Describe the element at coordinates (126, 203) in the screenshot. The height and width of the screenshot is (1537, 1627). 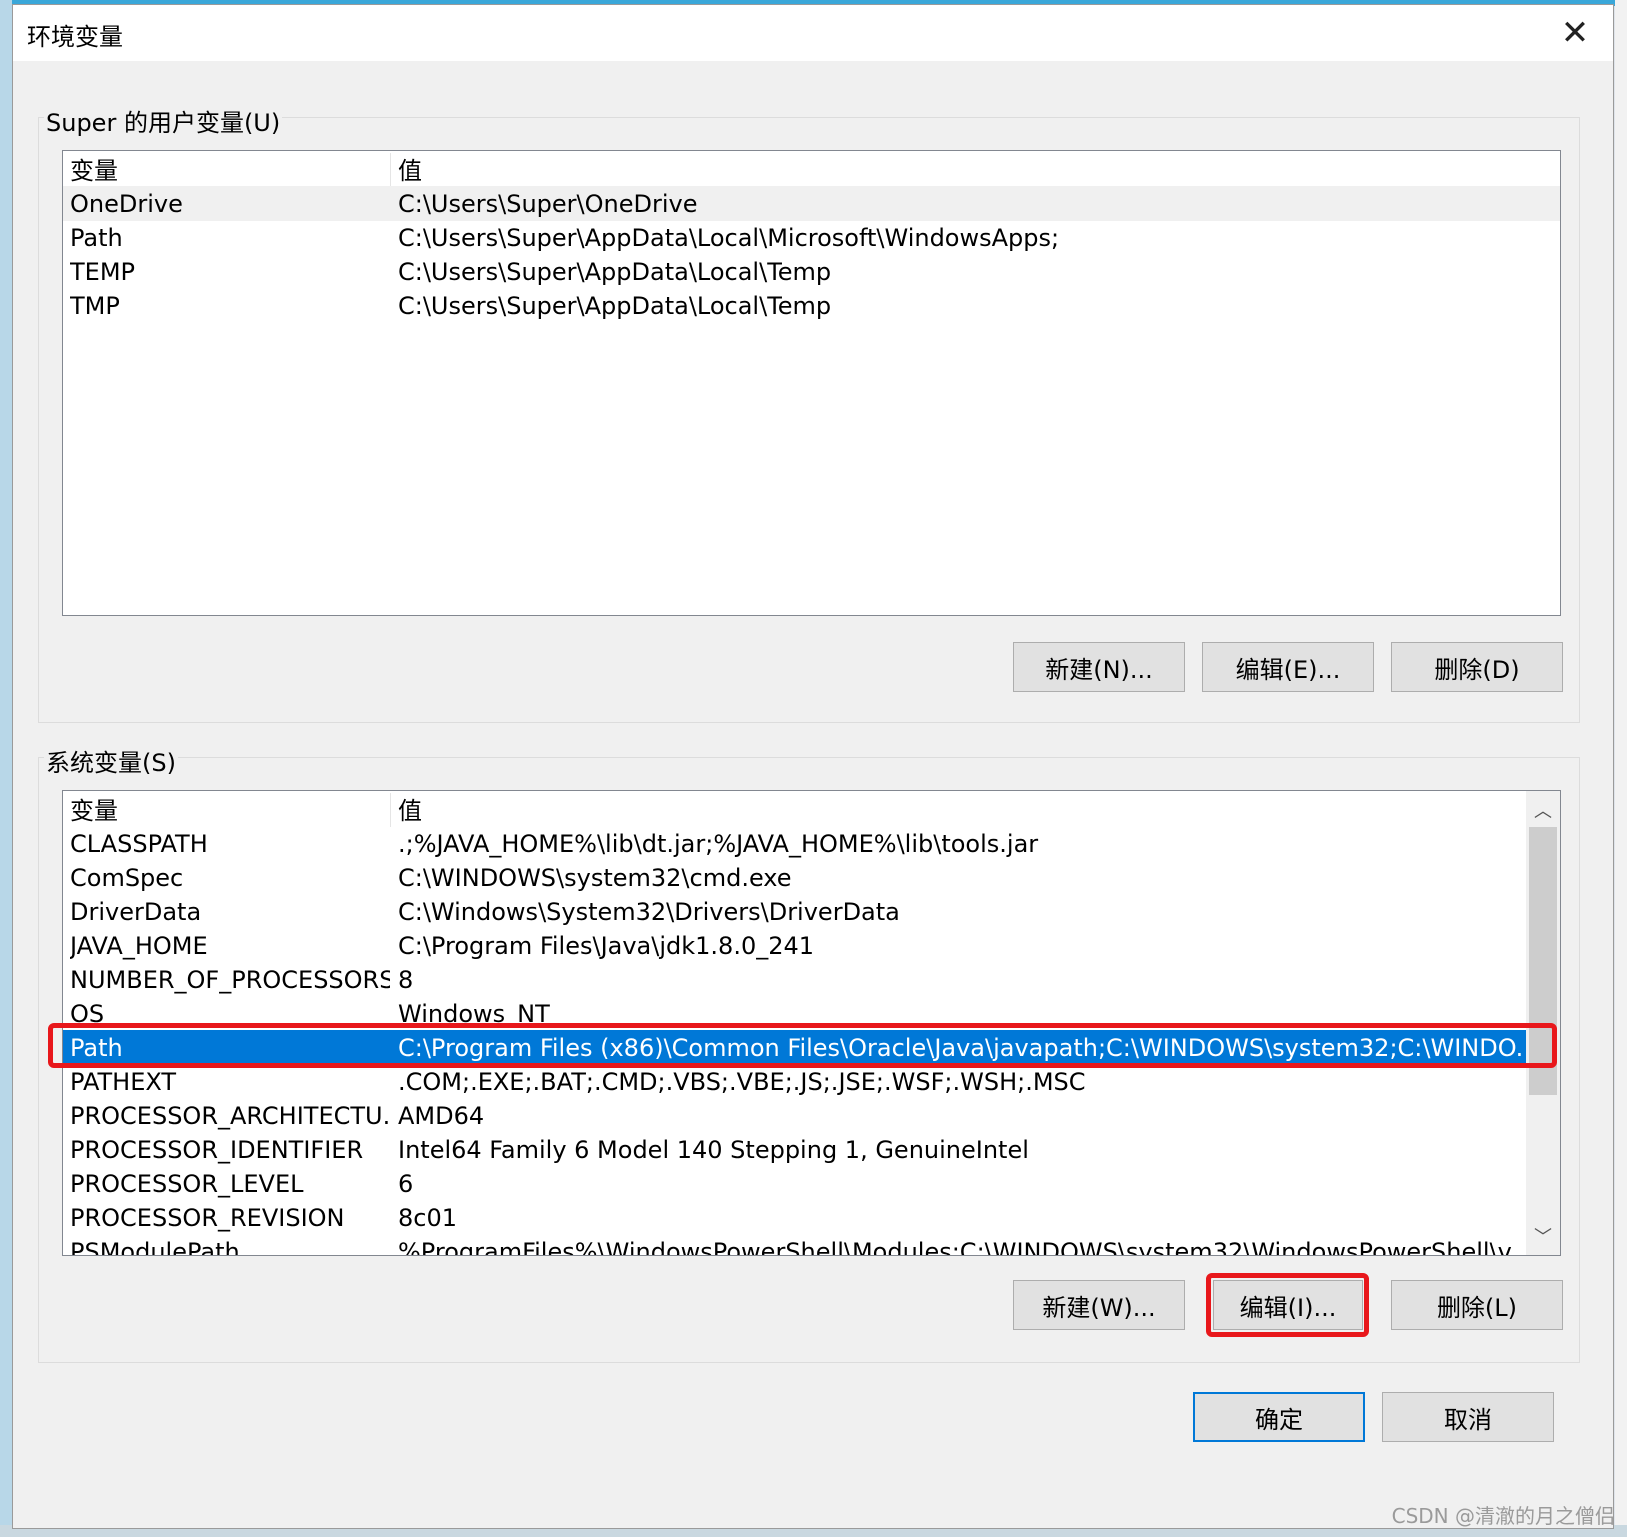
I see `variable-name-cell: OneDrive` at that location.